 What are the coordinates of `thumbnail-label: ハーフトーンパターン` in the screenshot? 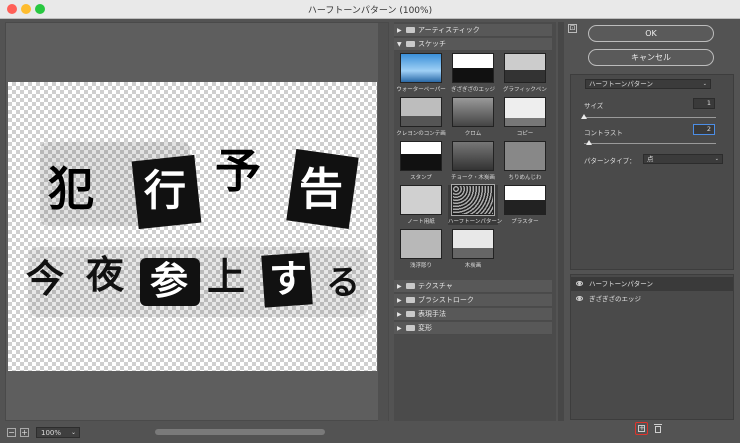 It's located at (475, 222).